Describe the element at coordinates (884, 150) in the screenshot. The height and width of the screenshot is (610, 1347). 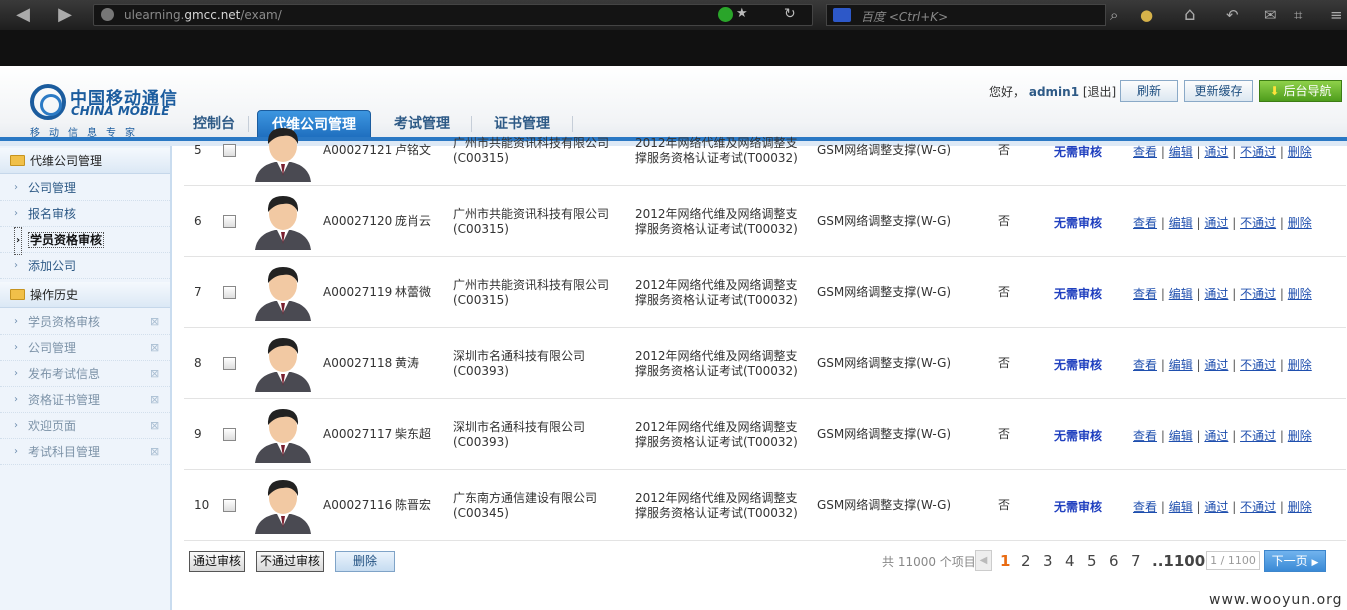
I see `exam-type: GSM网络调整支撑(W-G)` at that location.